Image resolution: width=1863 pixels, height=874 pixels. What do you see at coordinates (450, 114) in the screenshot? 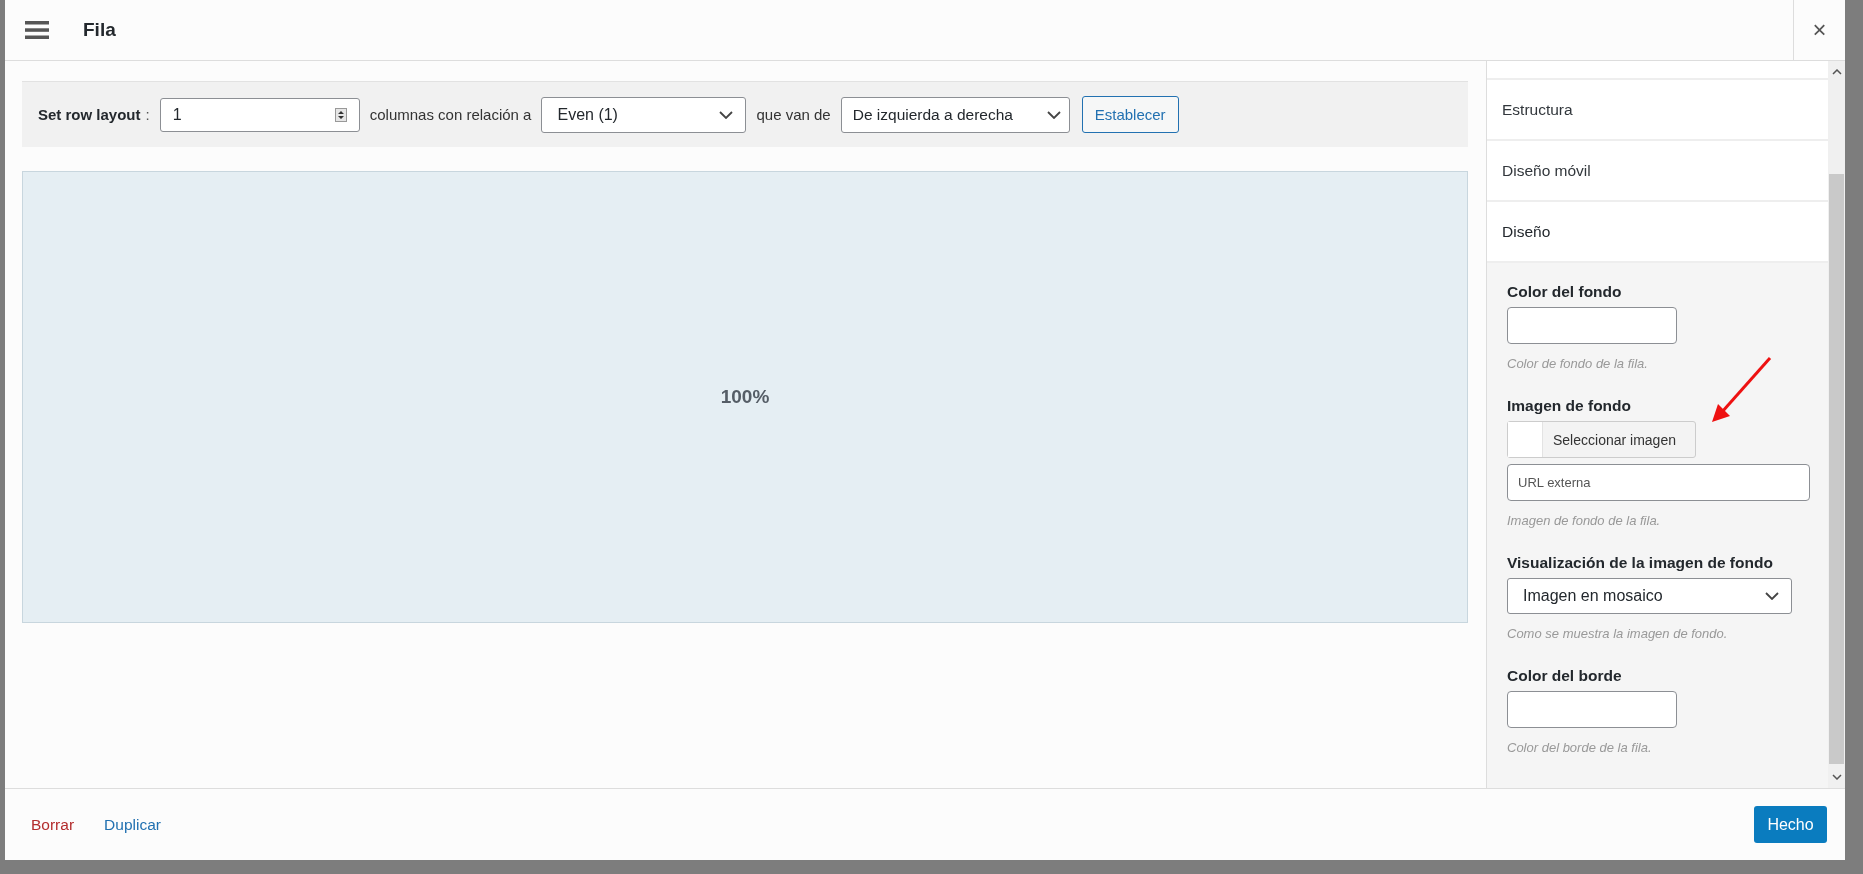
I see `relation-label: columnas con relación a` at bounding box center [450, 114].